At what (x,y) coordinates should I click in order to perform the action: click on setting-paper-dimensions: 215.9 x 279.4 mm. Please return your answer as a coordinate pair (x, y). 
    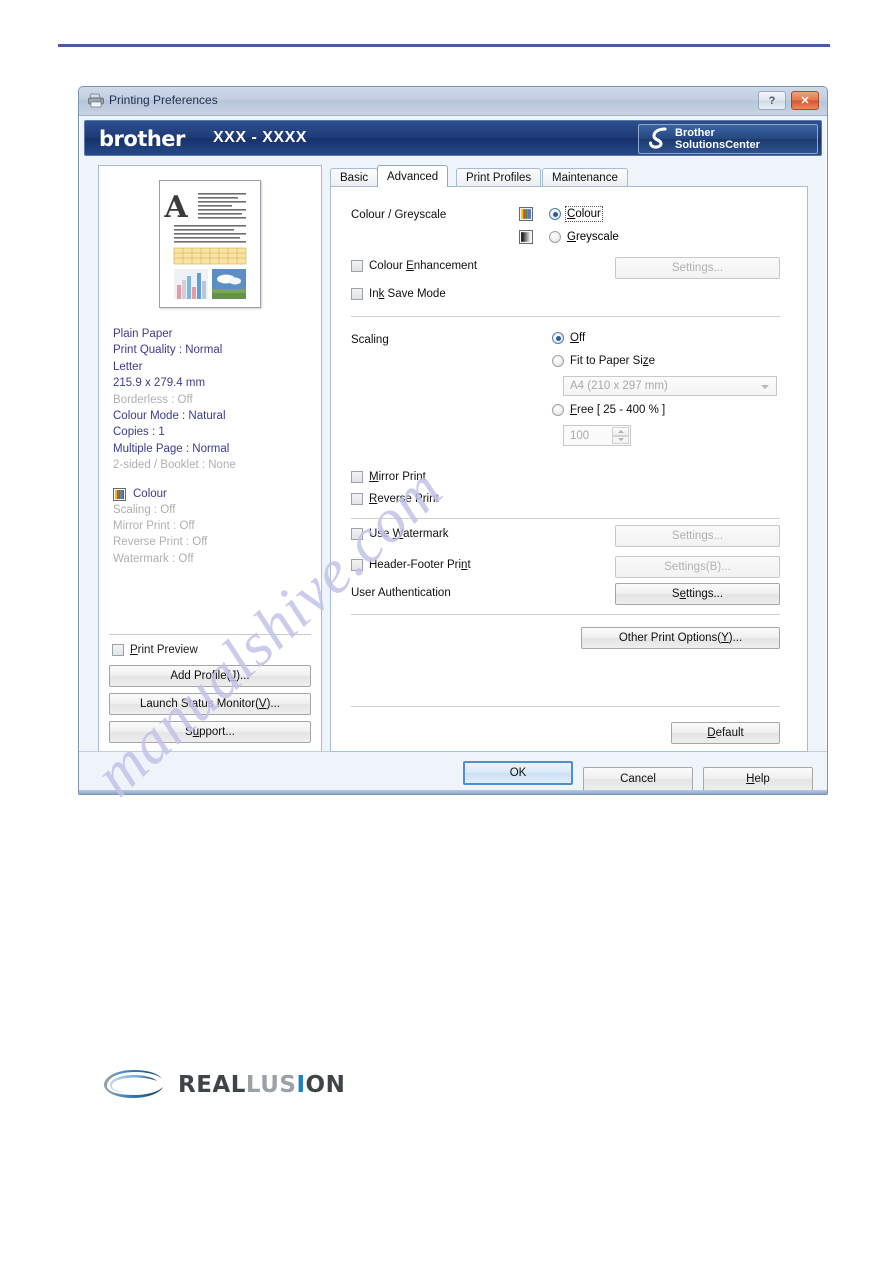
    Looking at the image, I should click on (159, 383).